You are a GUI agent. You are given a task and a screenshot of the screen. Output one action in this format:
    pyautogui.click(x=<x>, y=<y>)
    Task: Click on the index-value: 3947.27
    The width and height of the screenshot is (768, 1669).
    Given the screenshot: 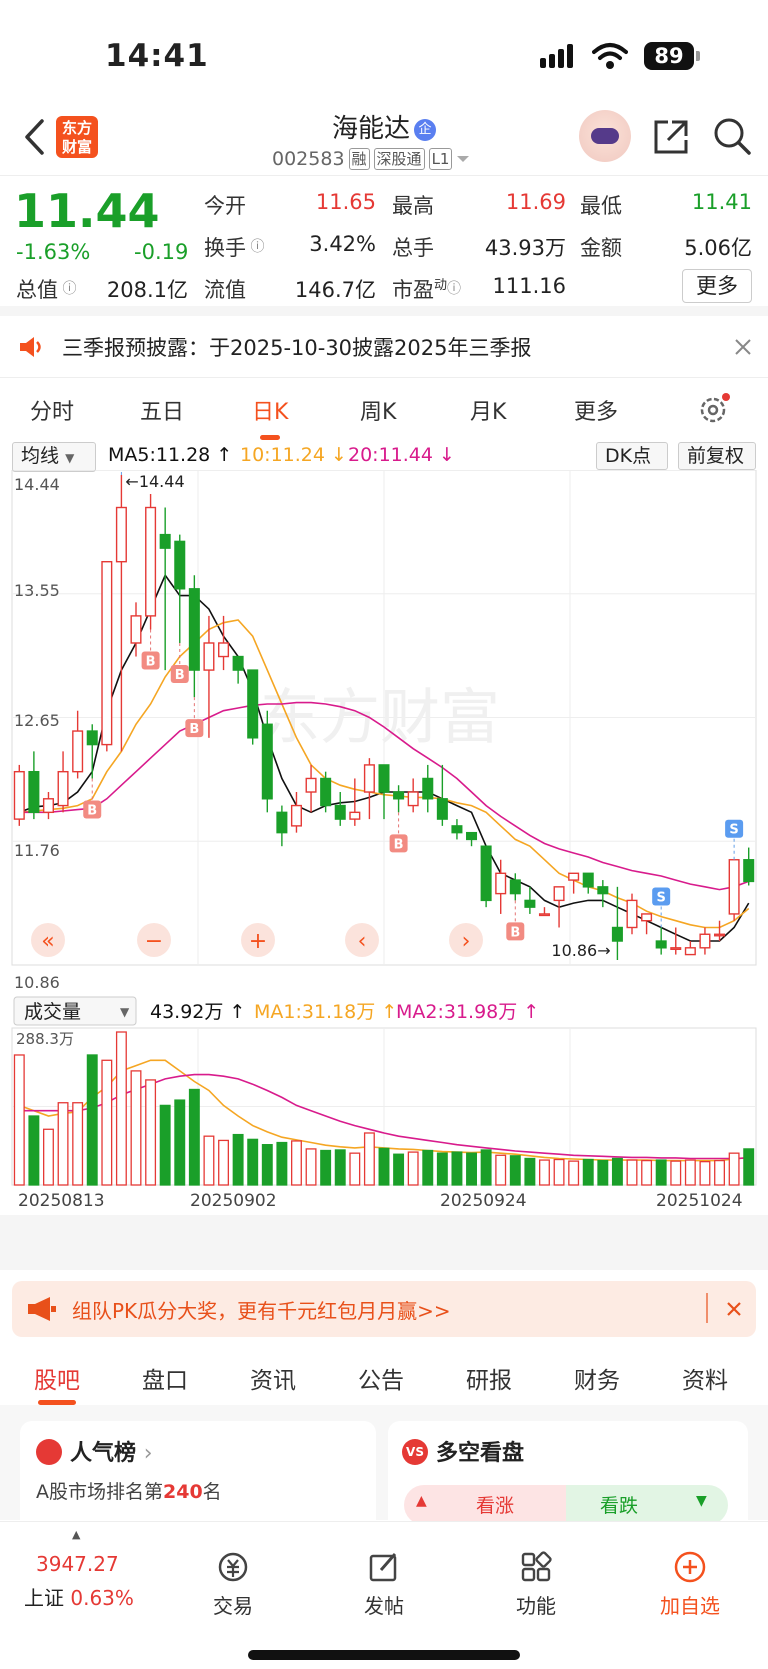 What is the action you would take?
    pyautogui.click(x=77, y=1564)
    